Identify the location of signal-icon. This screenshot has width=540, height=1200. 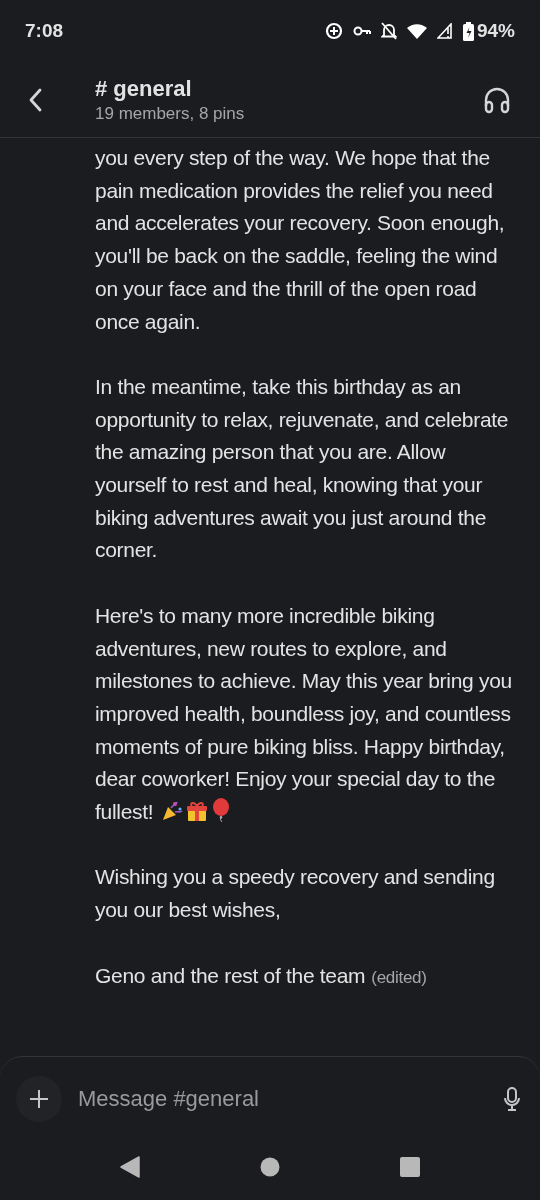
(444, 31).